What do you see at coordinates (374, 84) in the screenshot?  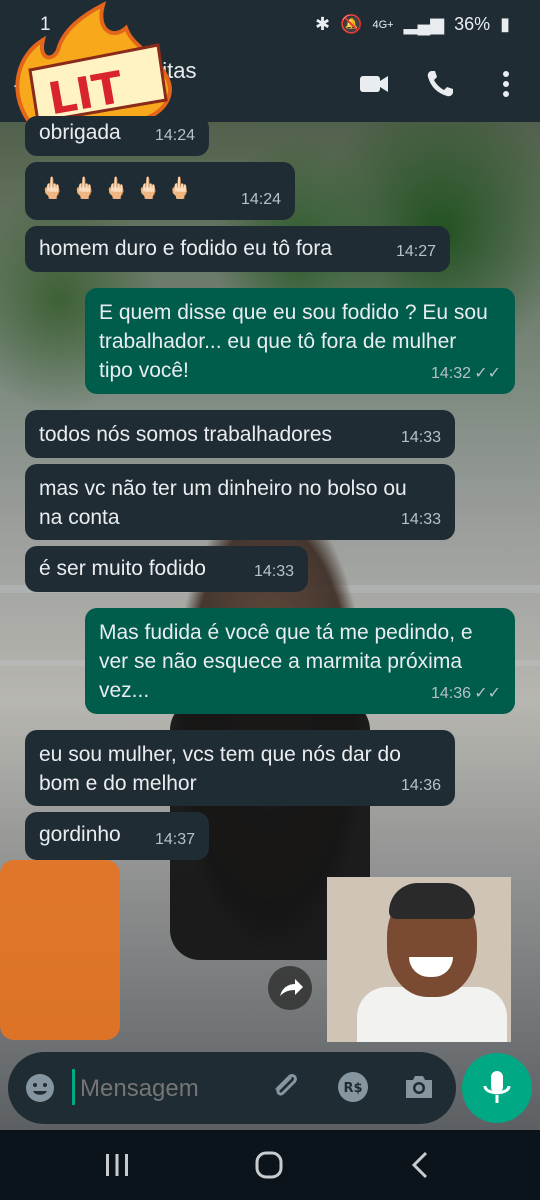 I see `video-call-icon` at bounding box center [374, 84].